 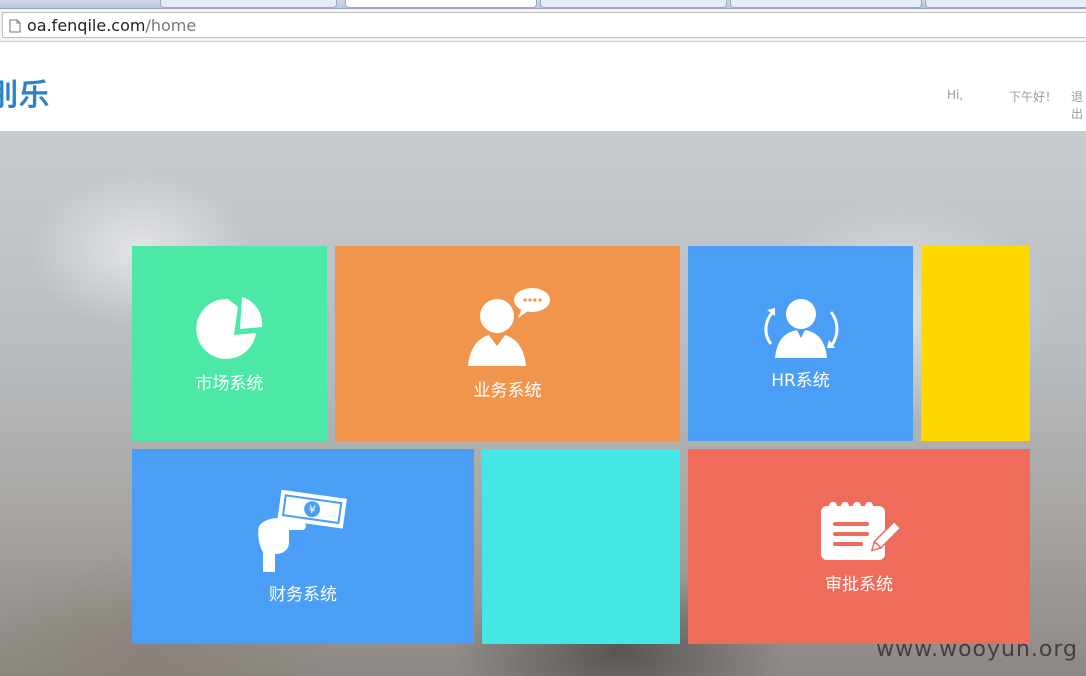 What do you see at coordinates (508, 329) in the screenshot?
I see `person-chat-icon` at bounding box center [508, 329].